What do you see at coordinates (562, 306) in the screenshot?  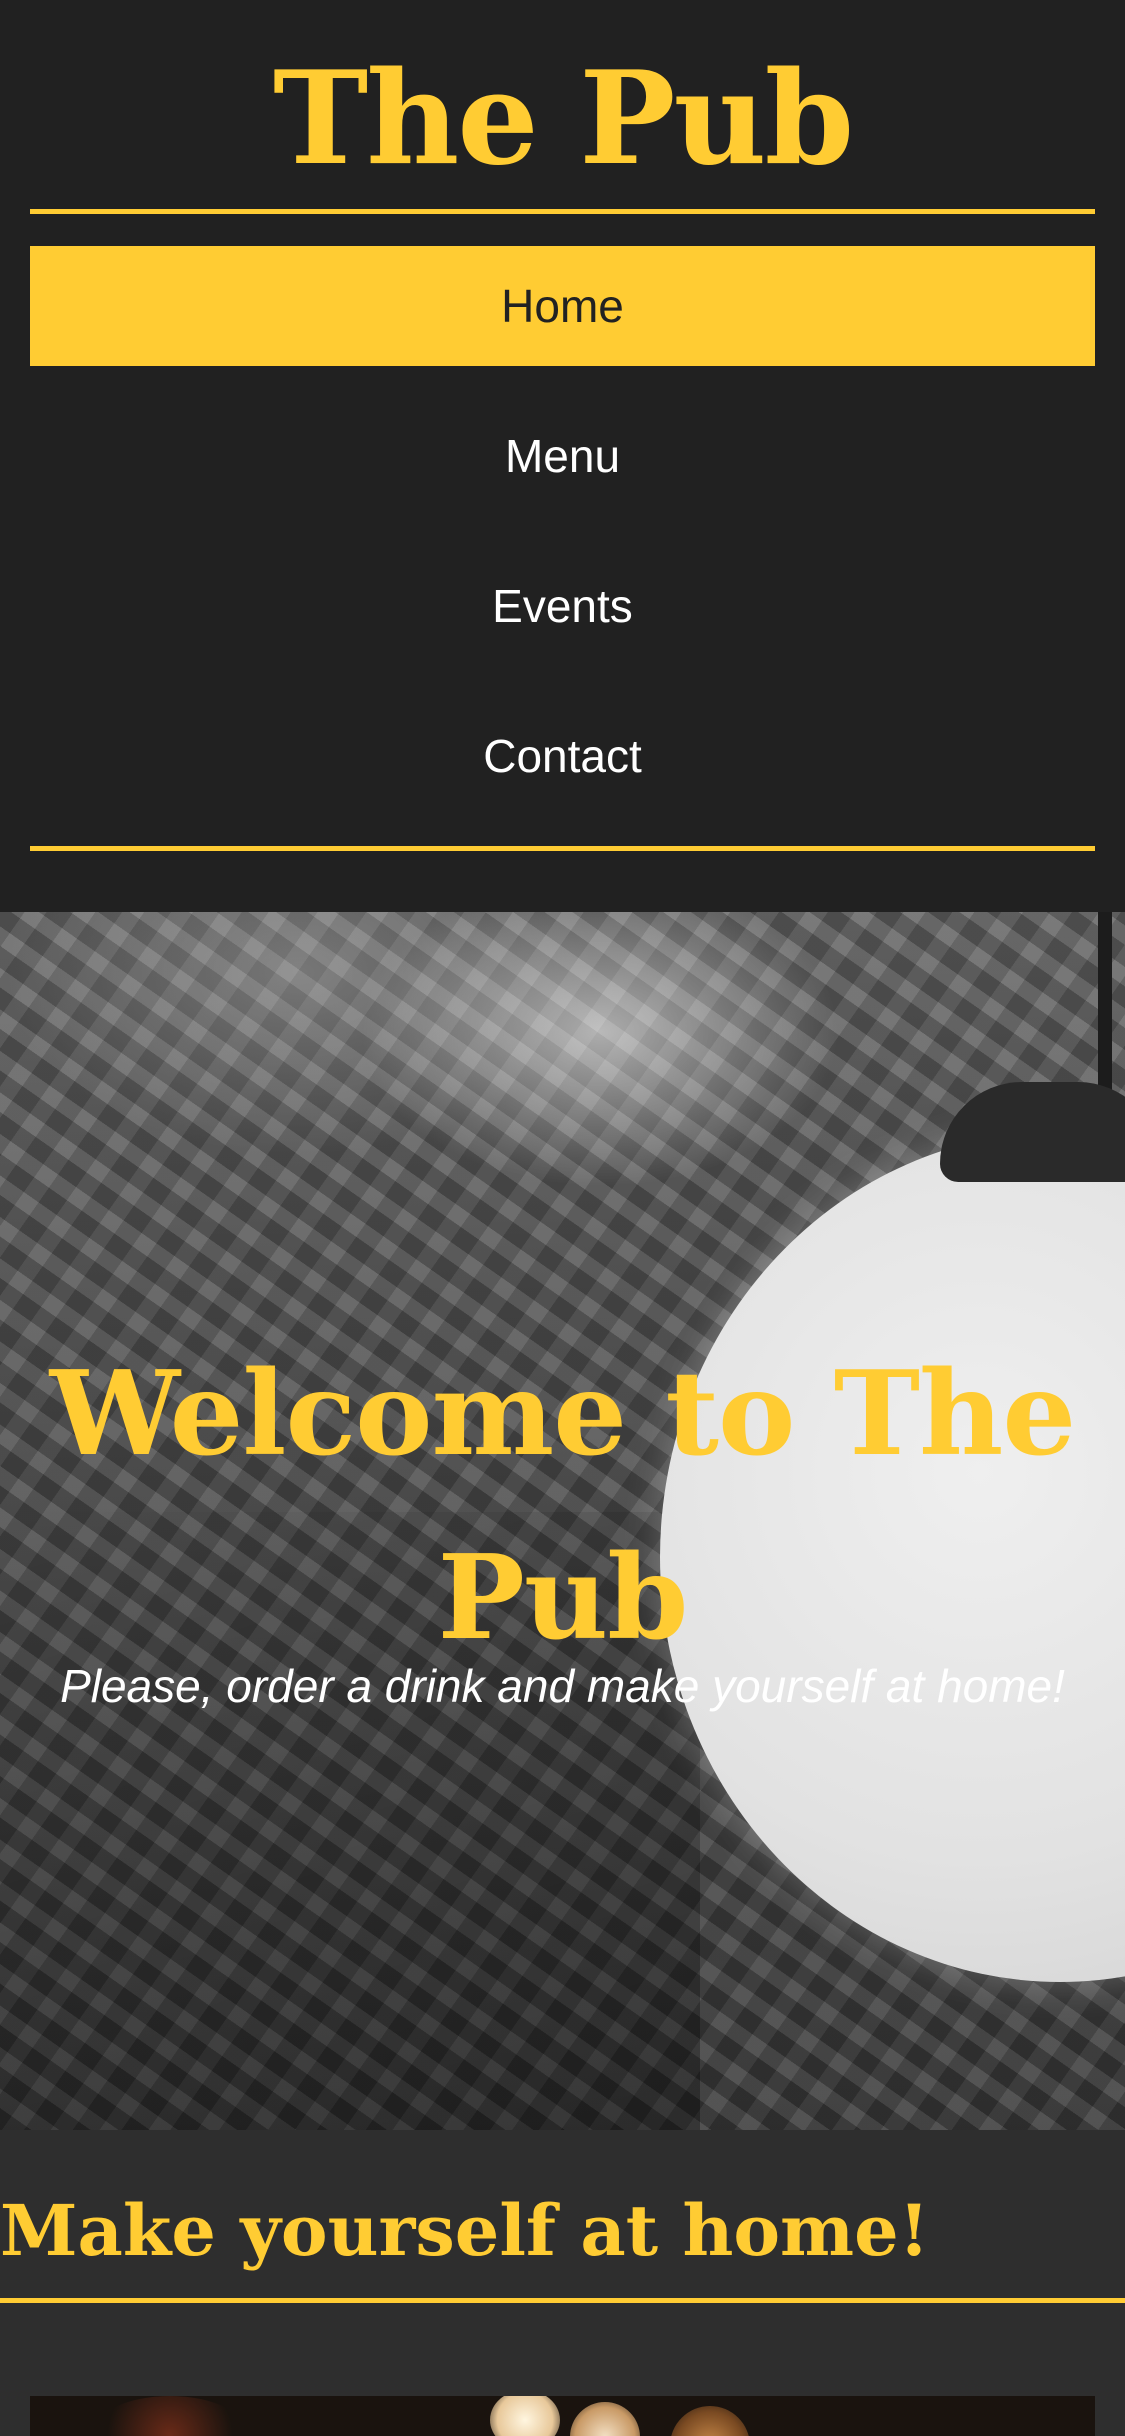 I see `nav-item-home: Home` at bounding box center [562, 306].